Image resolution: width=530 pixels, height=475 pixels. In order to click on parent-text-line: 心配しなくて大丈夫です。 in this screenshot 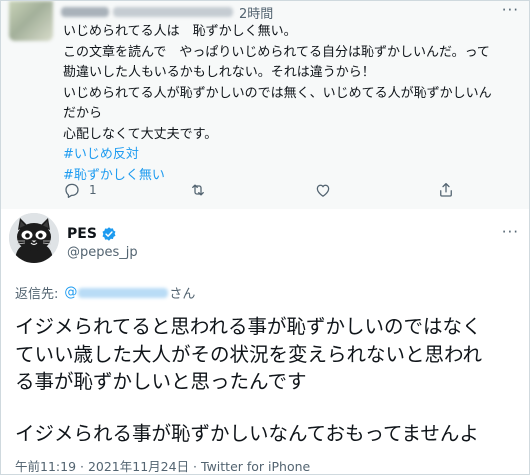, I will do `click(140, 134)`.